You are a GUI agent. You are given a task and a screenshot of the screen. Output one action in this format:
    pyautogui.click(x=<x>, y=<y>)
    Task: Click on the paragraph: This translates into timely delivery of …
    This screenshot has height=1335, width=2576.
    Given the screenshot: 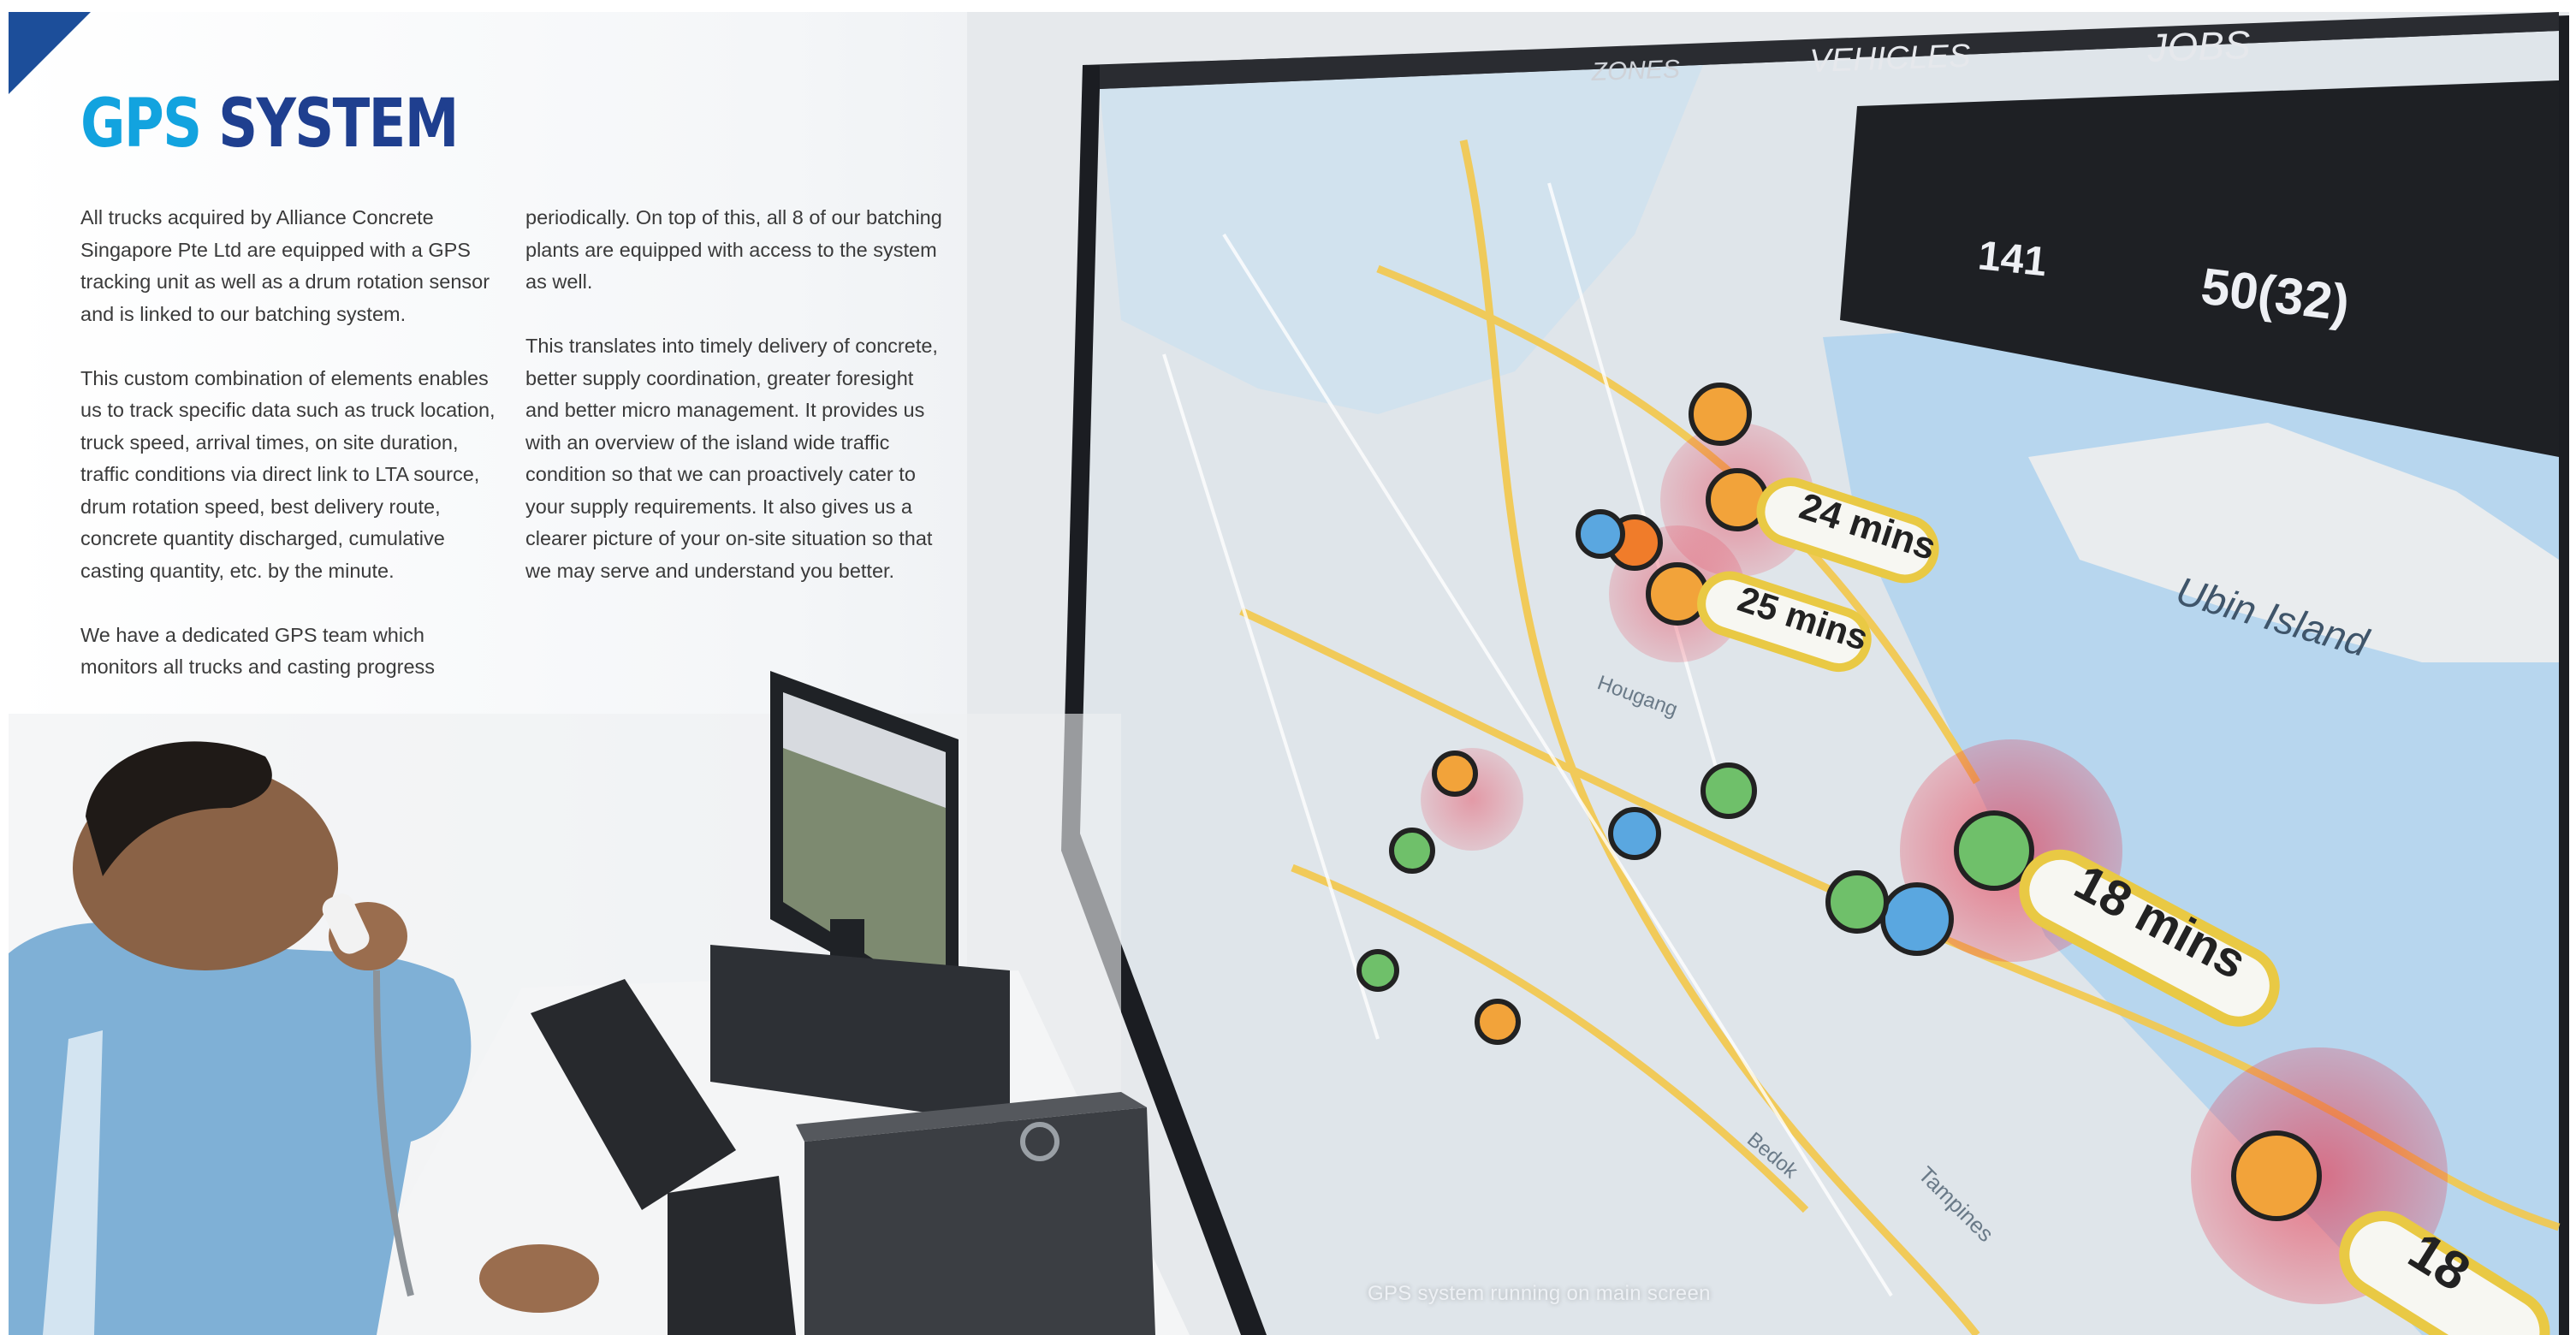 What is the action you would take?
    pyautogui.click(x=731, y=458)
    